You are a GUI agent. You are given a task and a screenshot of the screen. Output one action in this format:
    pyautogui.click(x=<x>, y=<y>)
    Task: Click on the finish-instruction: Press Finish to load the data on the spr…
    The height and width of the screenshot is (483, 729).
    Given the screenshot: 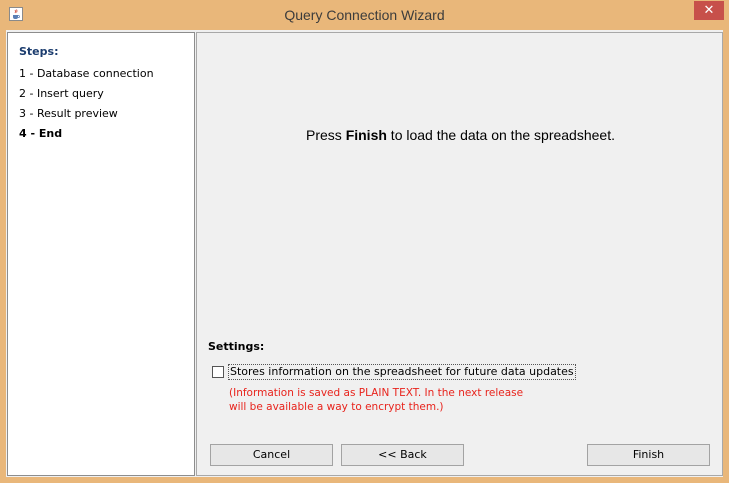 What is the action you would take?
    pyautogui.click(x=460, y=135)
    